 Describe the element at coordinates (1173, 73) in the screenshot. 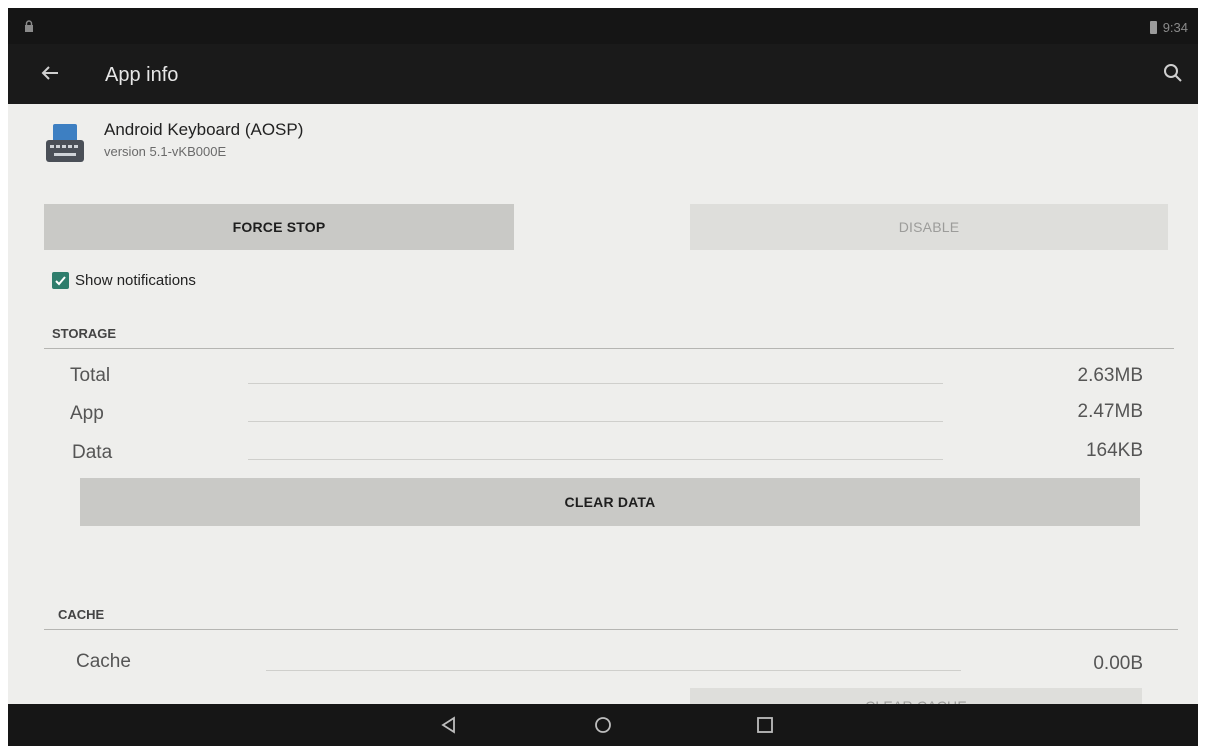

I see `search-icon` at that location.